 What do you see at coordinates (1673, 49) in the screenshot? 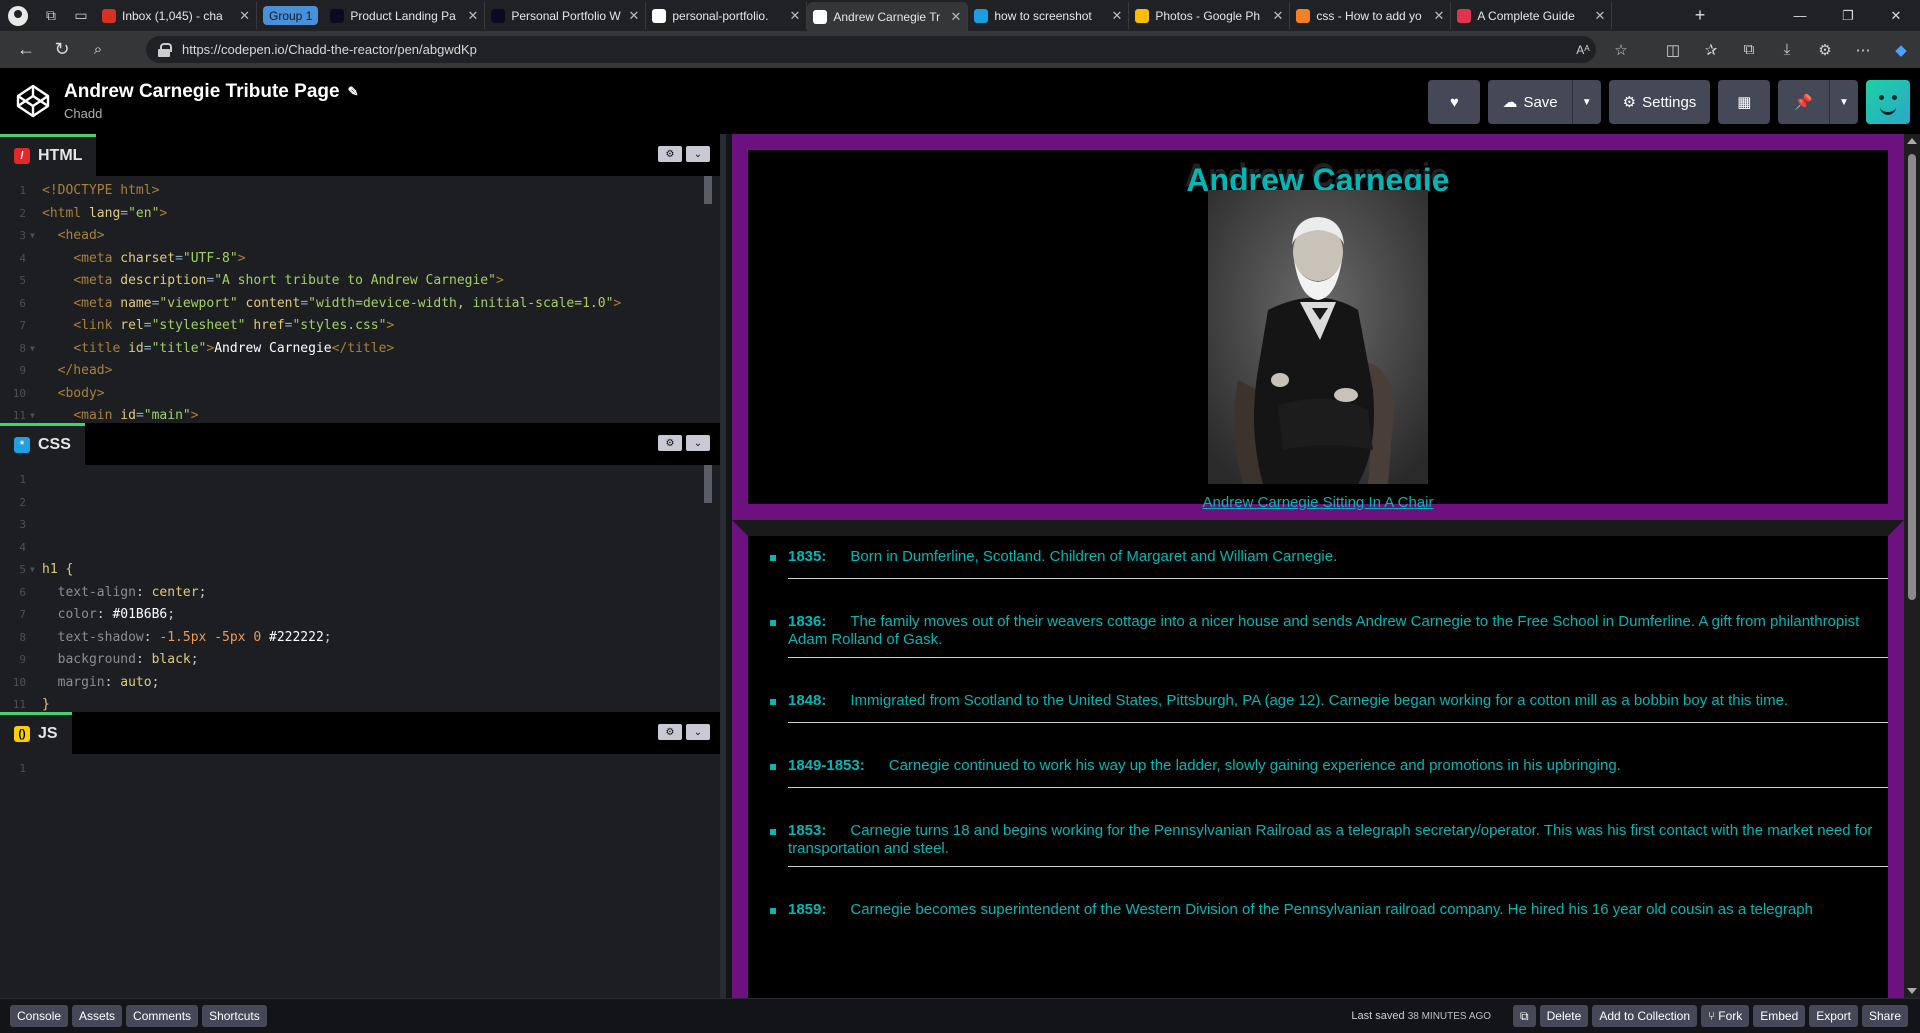
I see `split-screen-icon: ◫` at bounding box center [1673, 49].